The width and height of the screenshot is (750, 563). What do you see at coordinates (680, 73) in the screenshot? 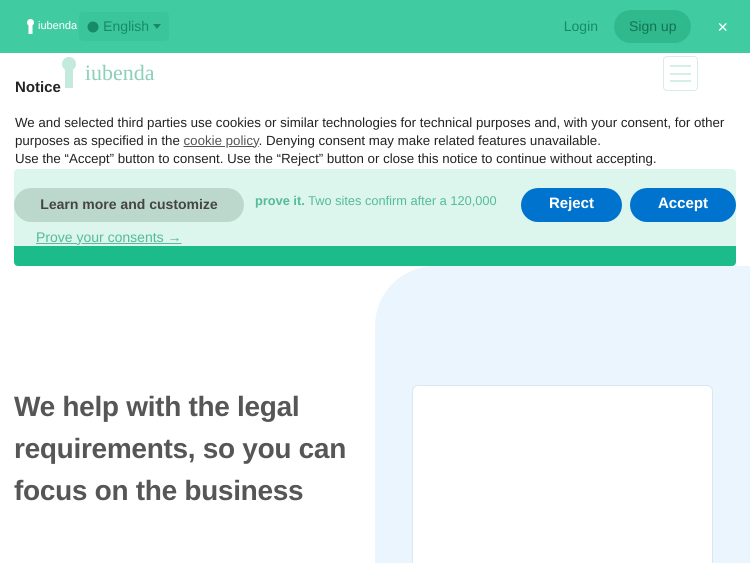
I see `menu-button` at bounding box center [680, 73].